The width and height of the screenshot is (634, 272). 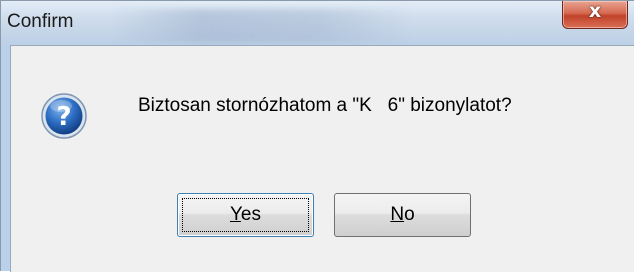 I want to click on focus-indicator, so click(x=245, y=215).